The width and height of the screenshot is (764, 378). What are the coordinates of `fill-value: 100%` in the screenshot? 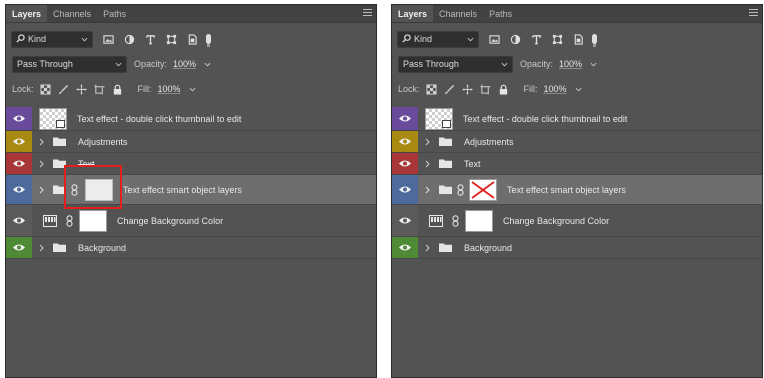 It's located at (169, 89).